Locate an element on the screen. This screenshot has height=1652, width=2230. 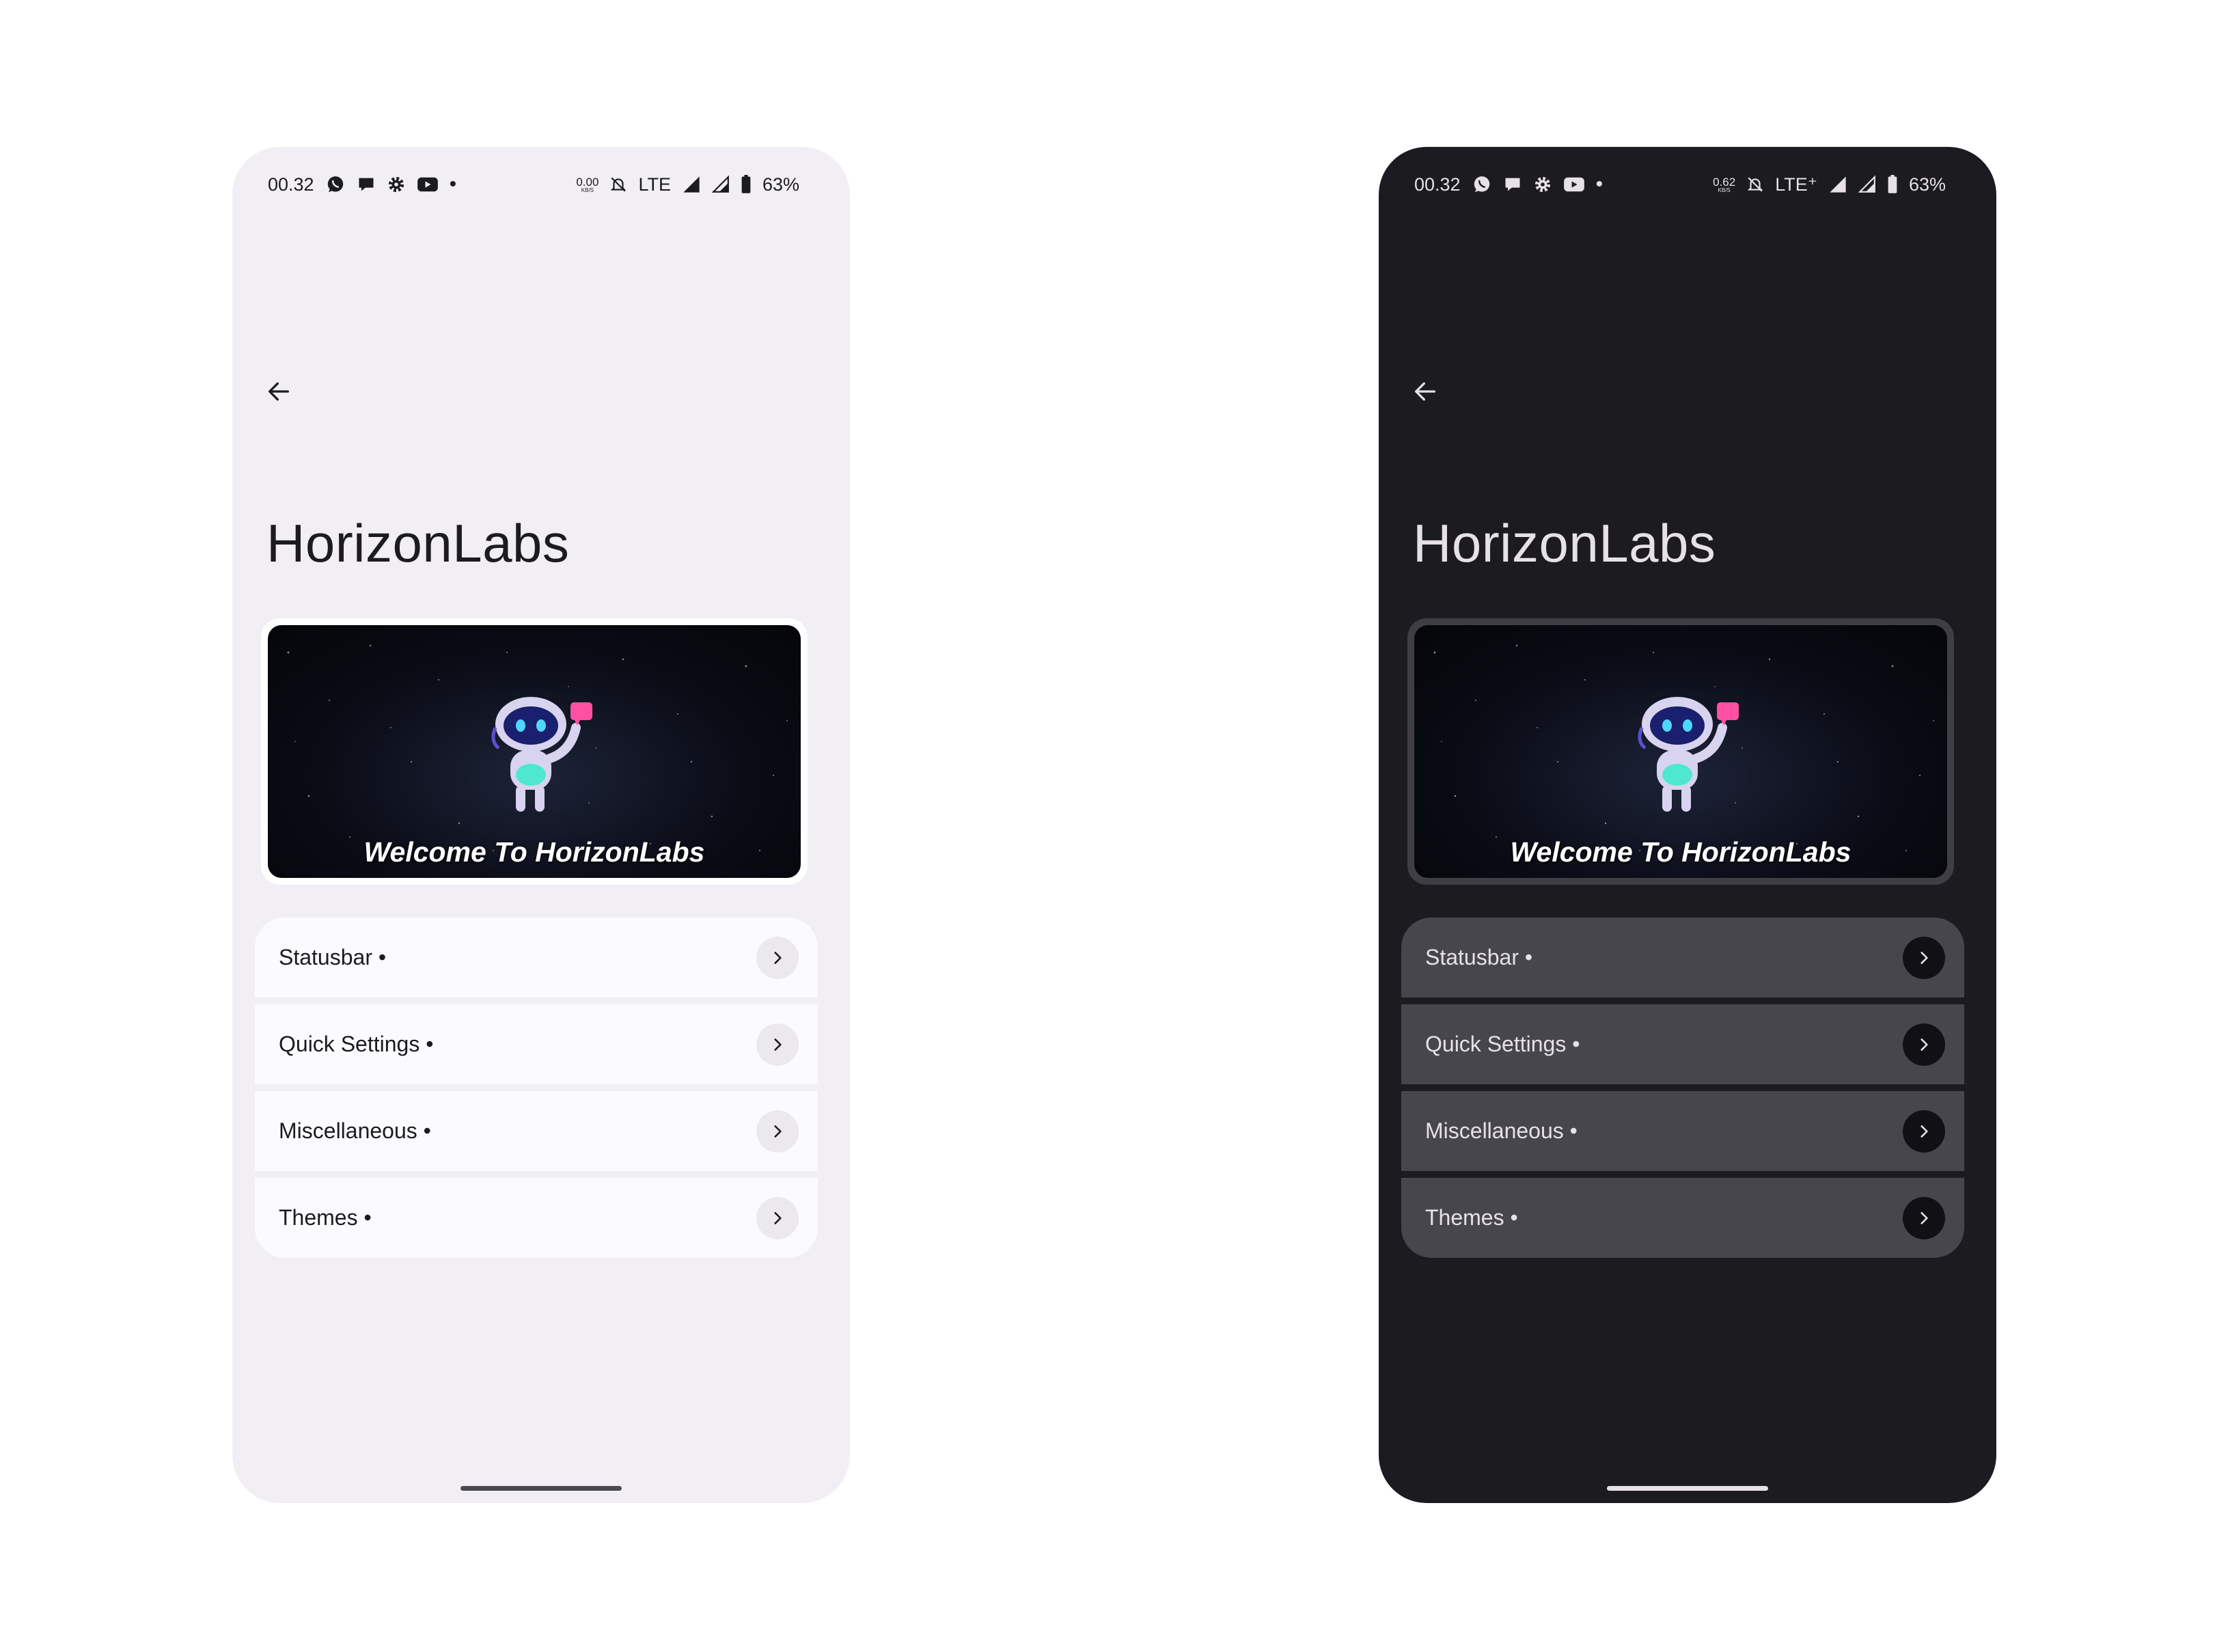
network-speed: 0.00 KB/S is located at coordinates (587, 184).